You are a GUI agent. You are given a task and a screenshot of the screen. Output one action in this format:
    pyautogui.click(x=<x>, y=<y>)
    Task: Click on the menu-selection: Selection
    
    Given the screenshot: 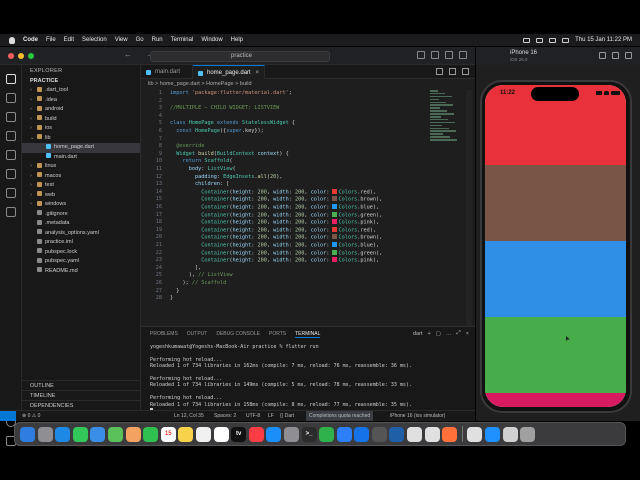 What is the action you would take?
    pyautogui.click(x=94, y=40)
    